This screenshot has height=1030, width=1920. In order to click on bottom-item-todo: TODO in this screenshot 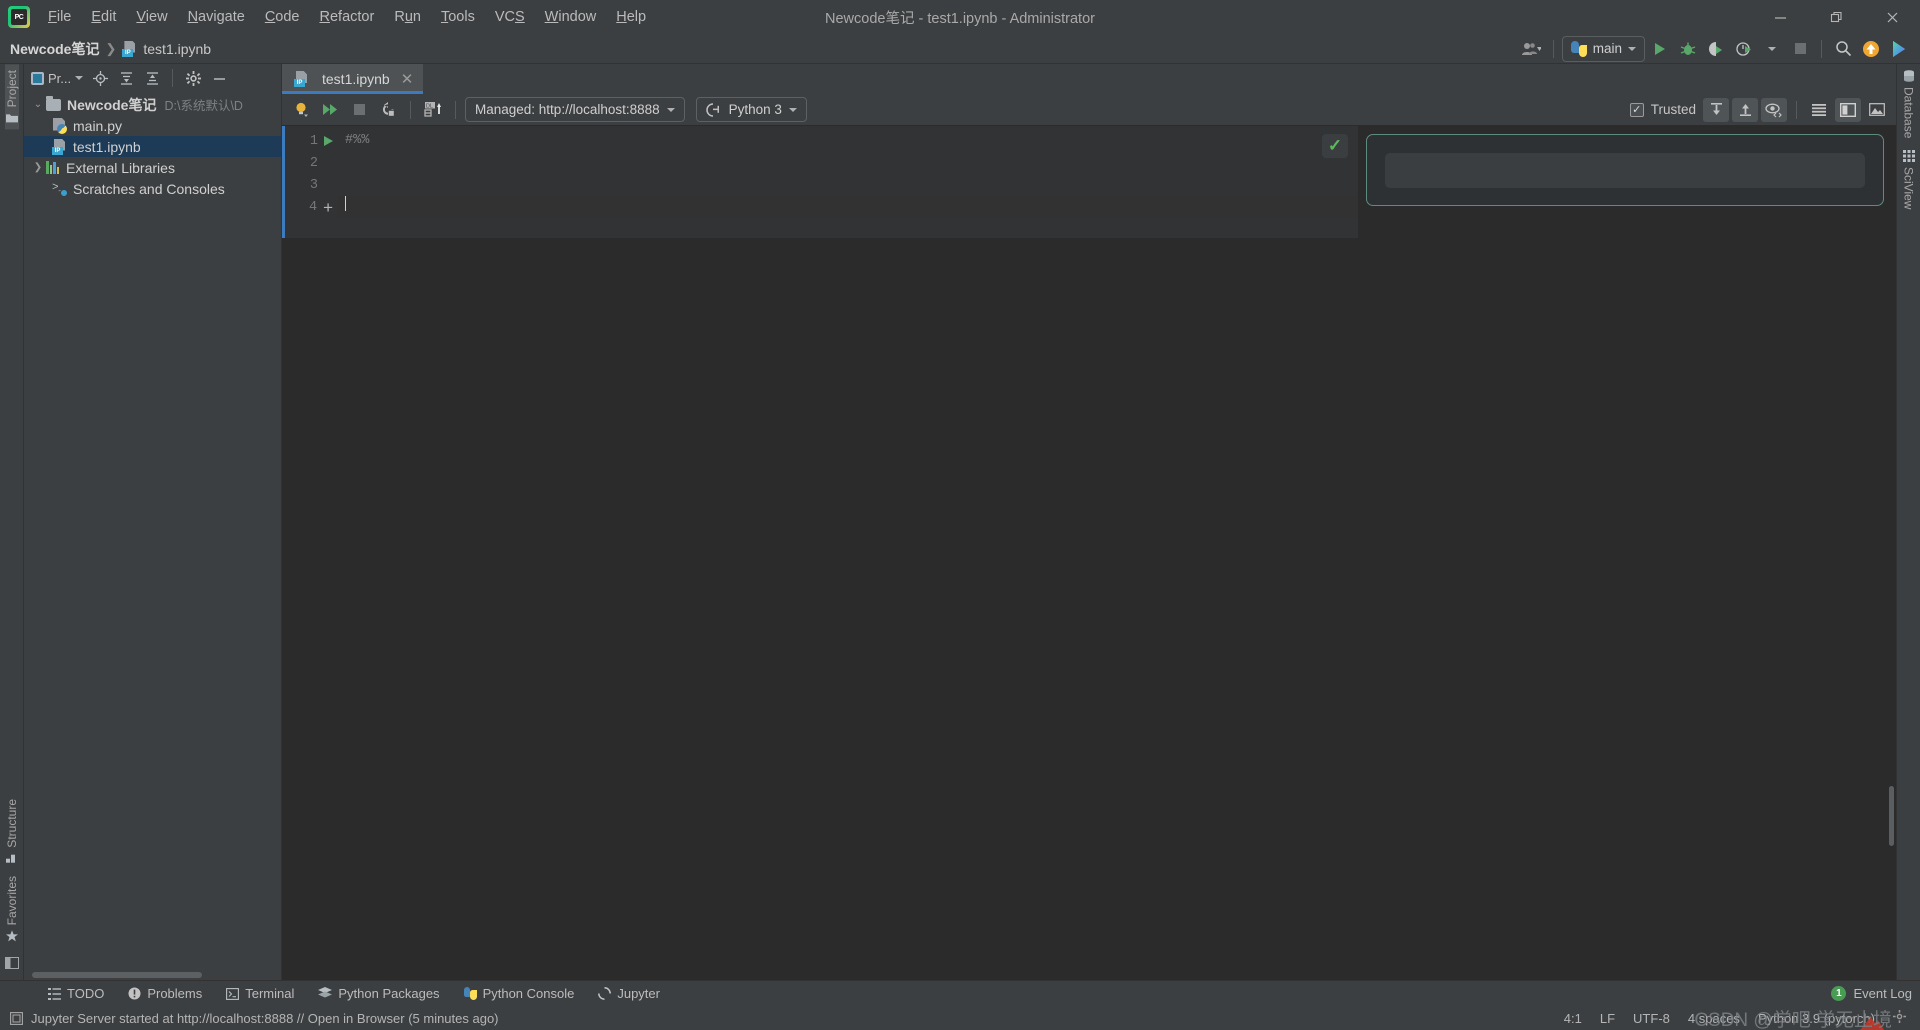, I will do `click(76, 993)`.